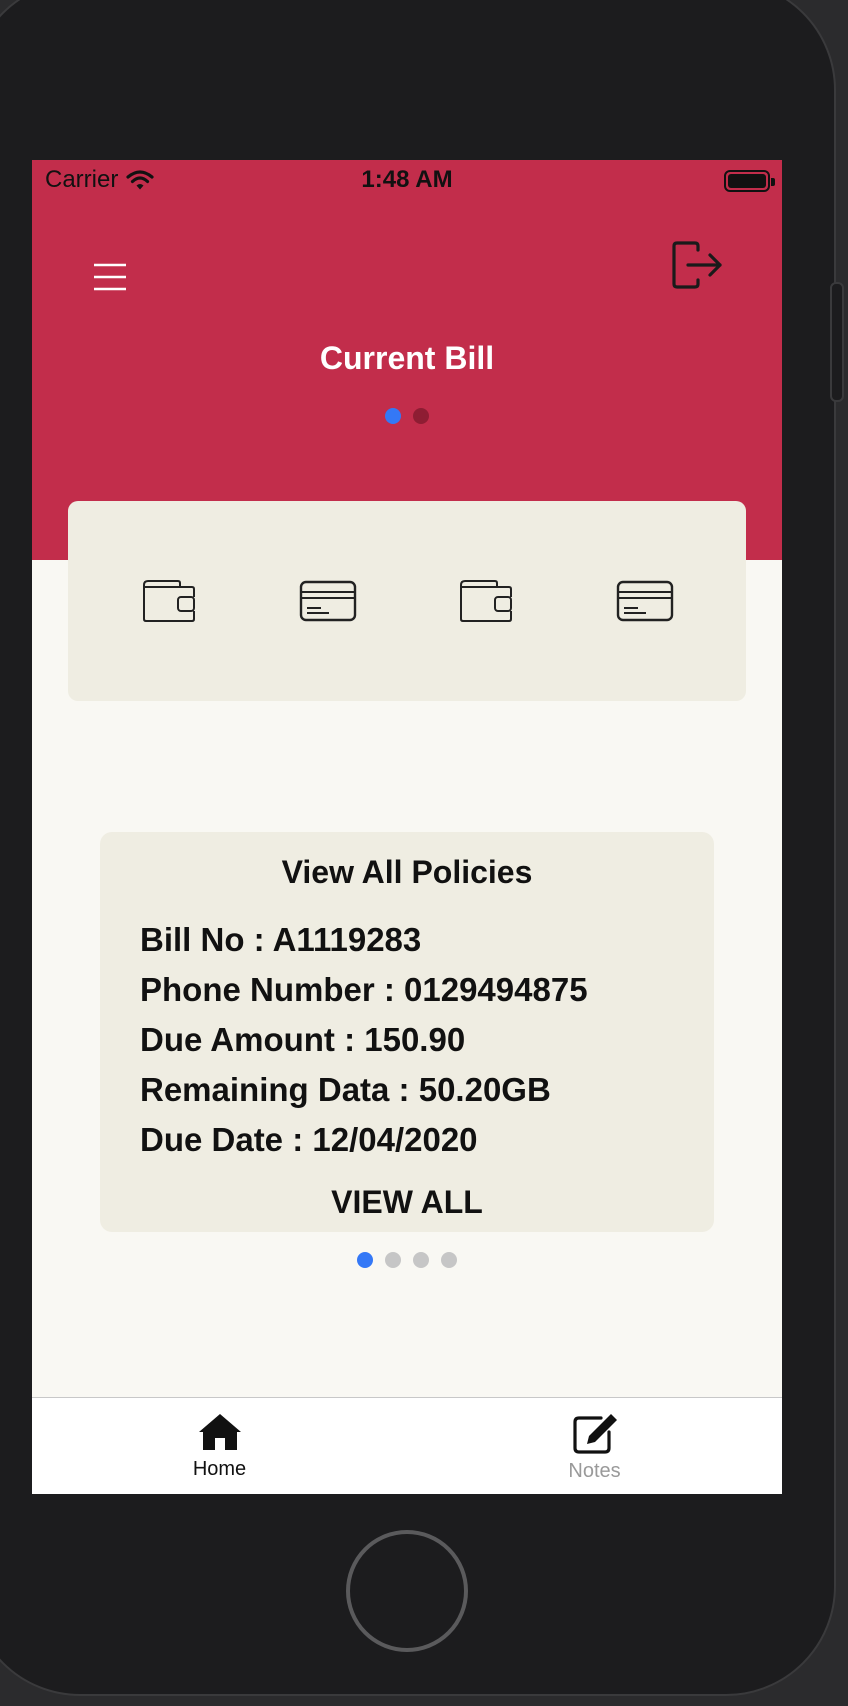 The width and height of the screenshot is (848, 1706). What do you see at coordinates (281, 939) in the screenshot?
I see `bill-number: Bill No : A1119283` at bounding box center [281, 939].